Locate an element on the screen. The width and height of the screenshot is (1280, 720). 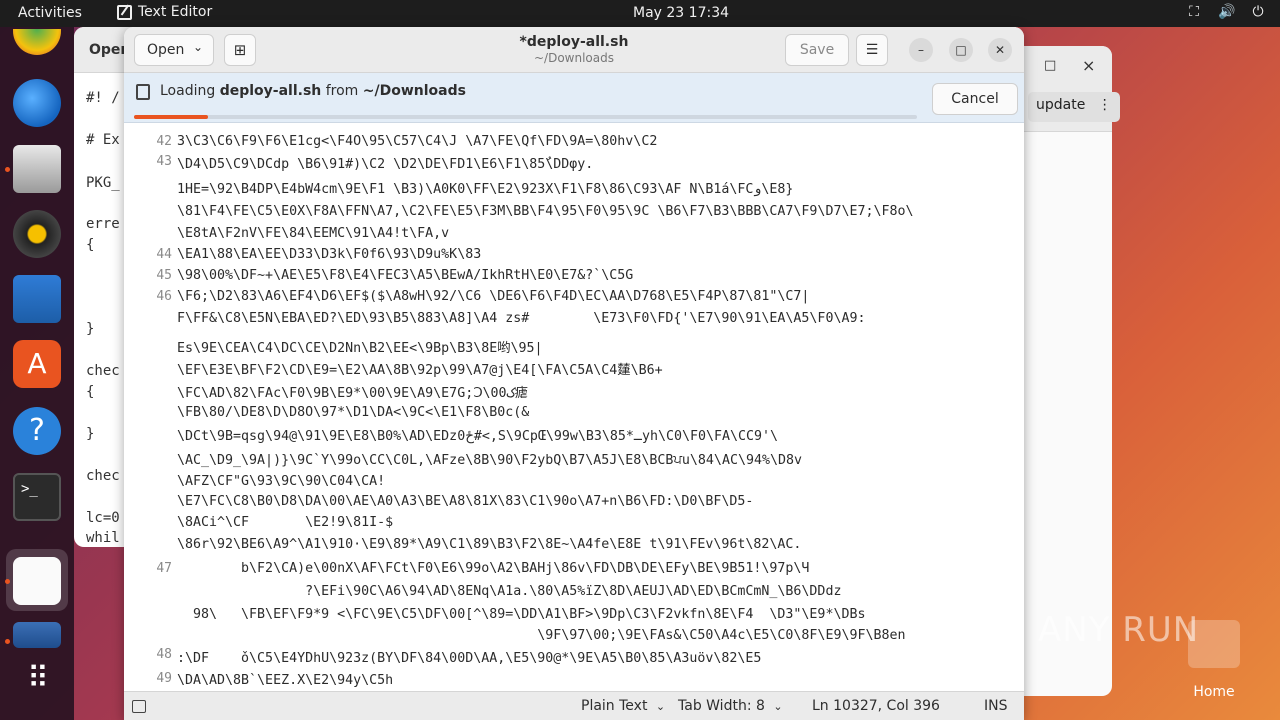
new-tab-icon: ⊞ is located at coordinates (240, 50).